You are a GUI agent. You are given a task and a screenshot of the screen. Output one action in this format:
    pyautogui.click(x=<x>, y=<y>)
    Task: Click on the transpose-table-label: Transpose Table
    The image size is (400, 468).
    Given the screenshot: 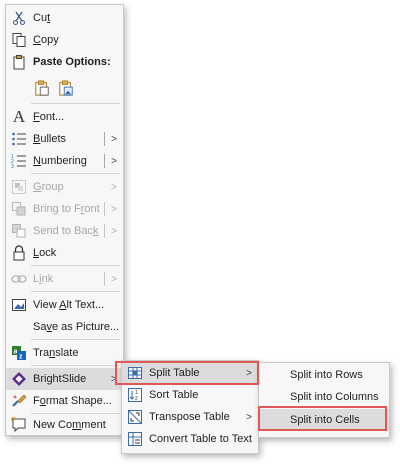 What is the action you would take?
    pyautogui.click(x=189, y=417)
    